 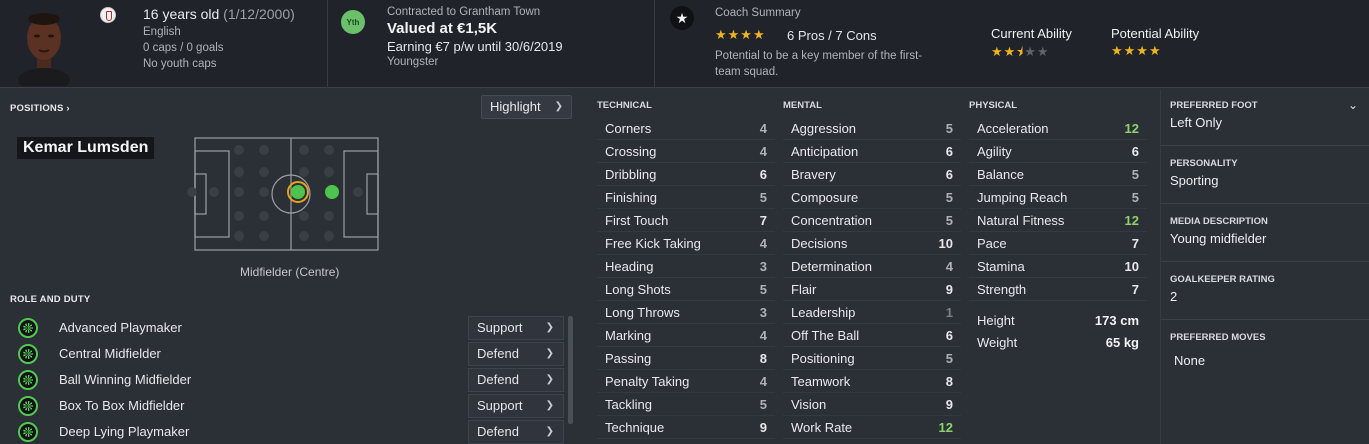 I want to click on chevron-down-icon: ⌄, so click(x=1353, y=105).